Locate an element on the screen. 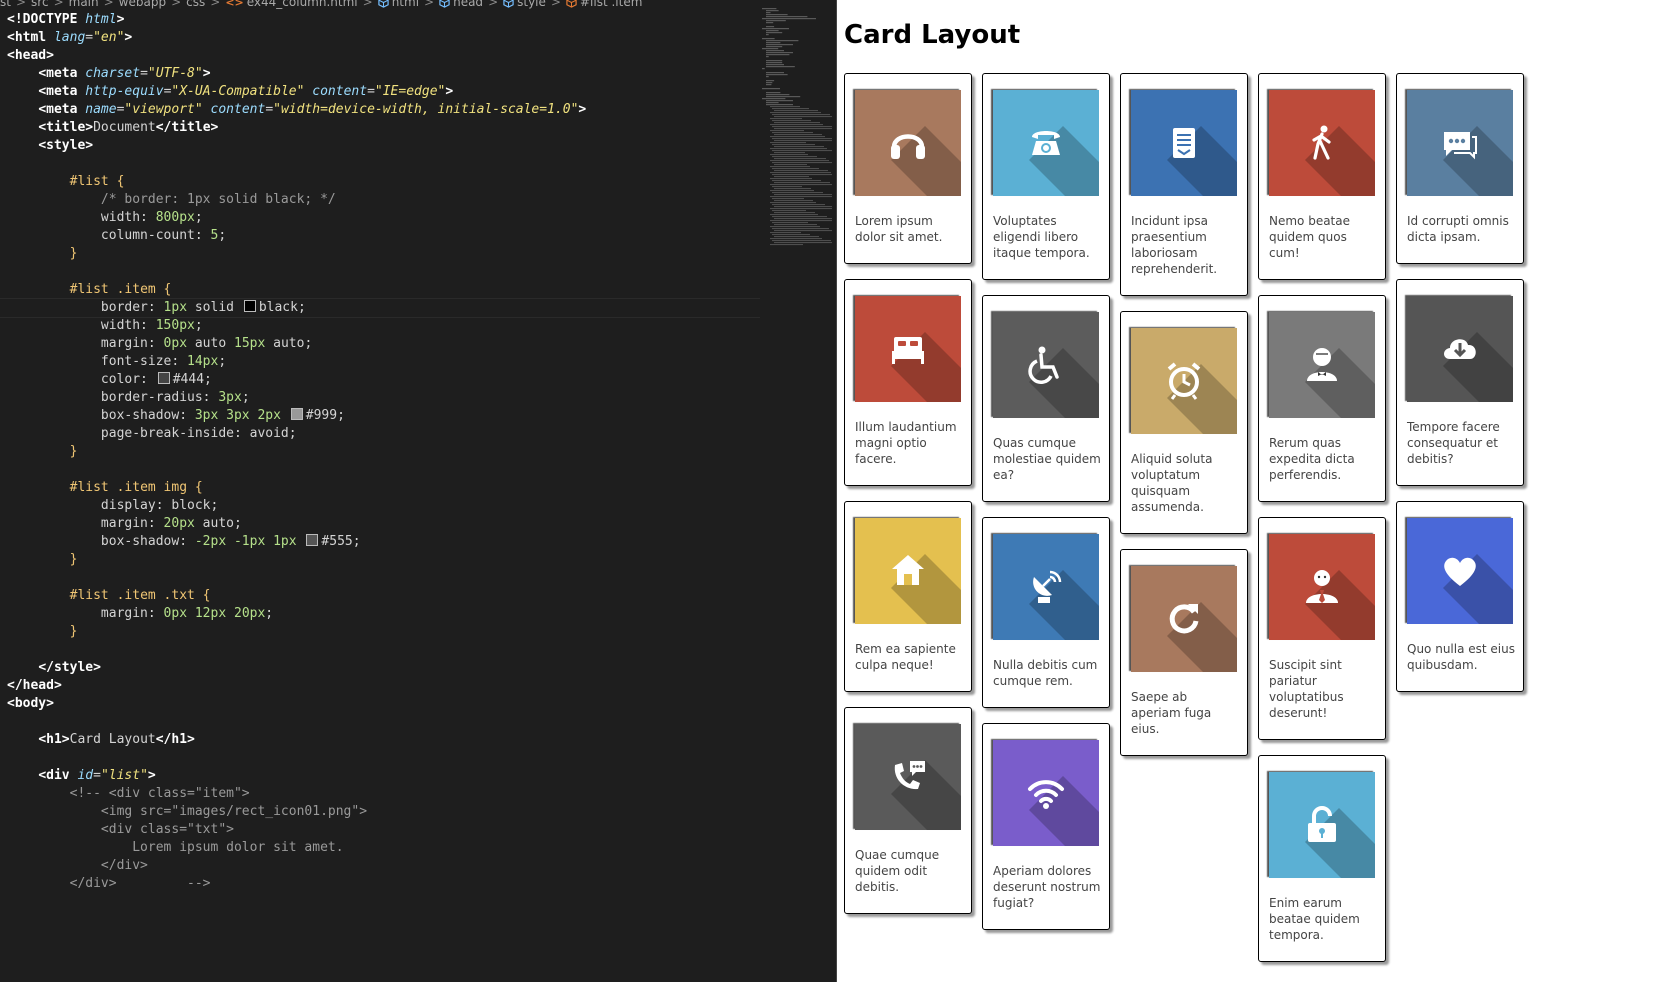 This screenshot has width=1668, height=982. code-line: <meta charset="UTF-8"> is located at coordinates (296, 74).